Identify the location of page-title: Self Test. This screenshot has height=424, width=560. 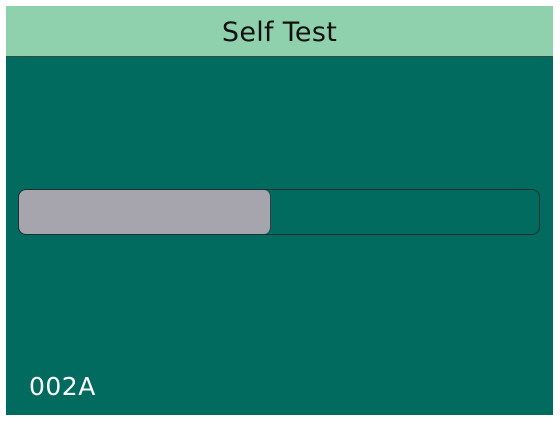
(279, 32).